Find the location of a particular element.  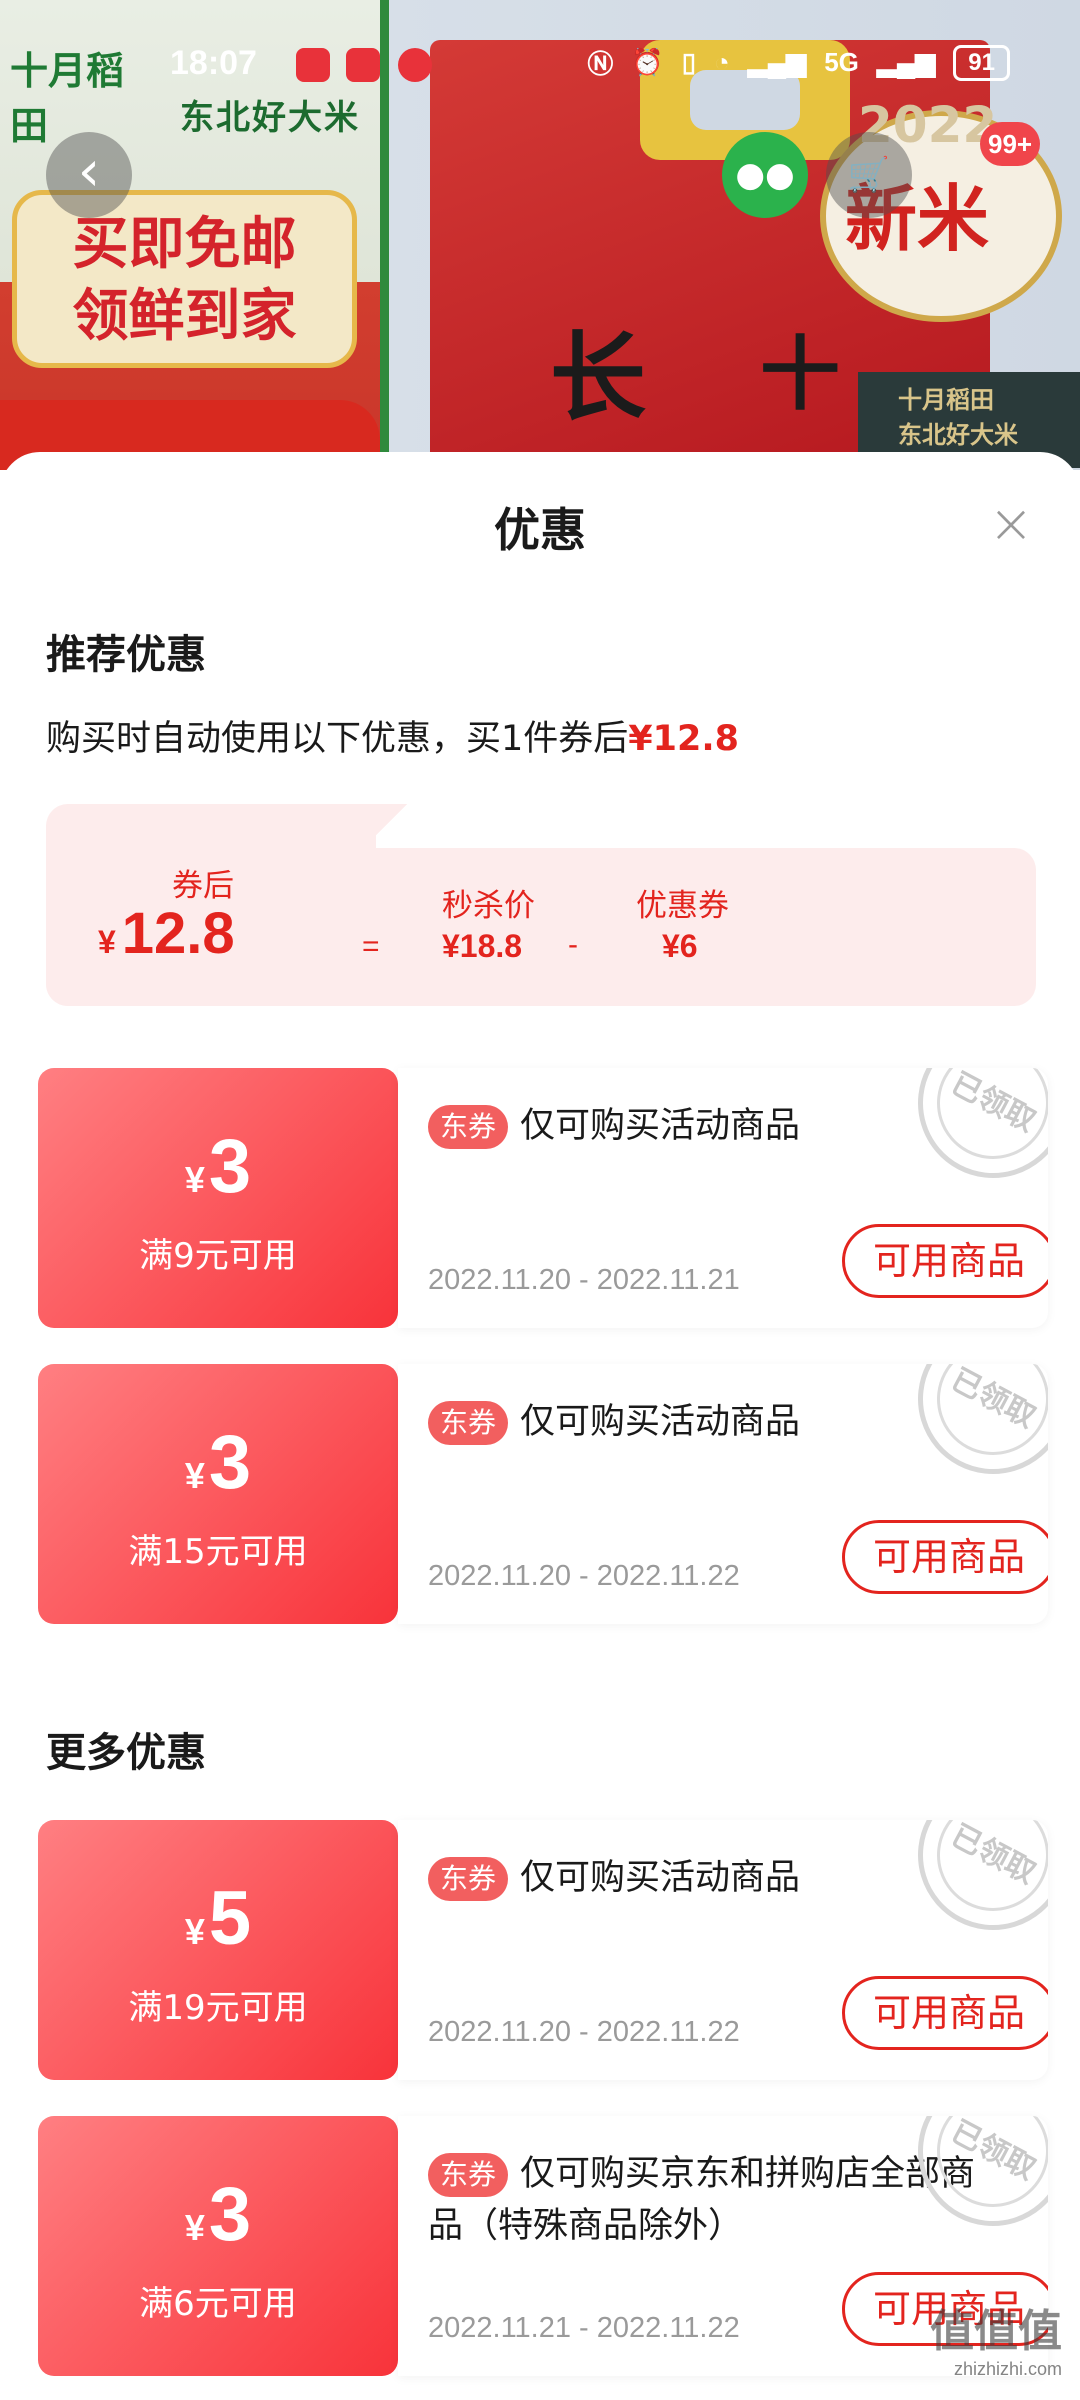

coupon-condition: 满15元可用 is located at coordinates (218, 1552).